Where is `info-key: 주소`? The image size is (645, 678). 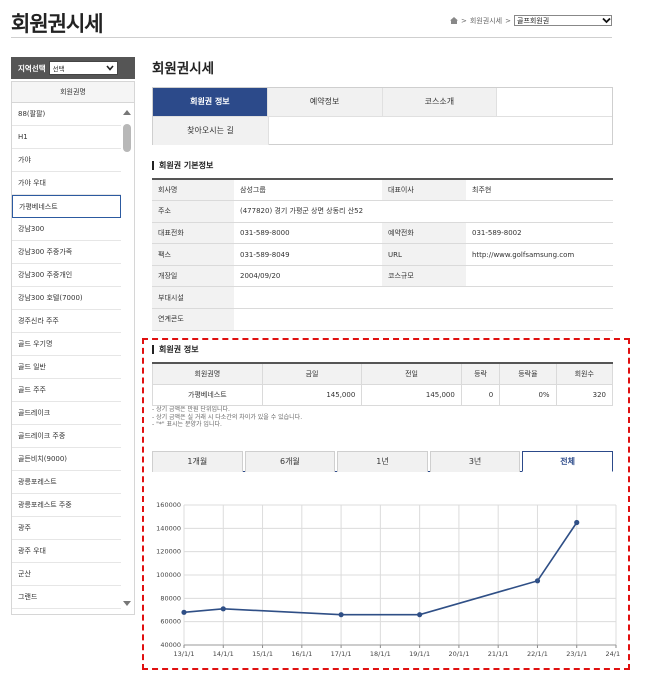 info-key: 주소 is located at coordinates (193, 211).